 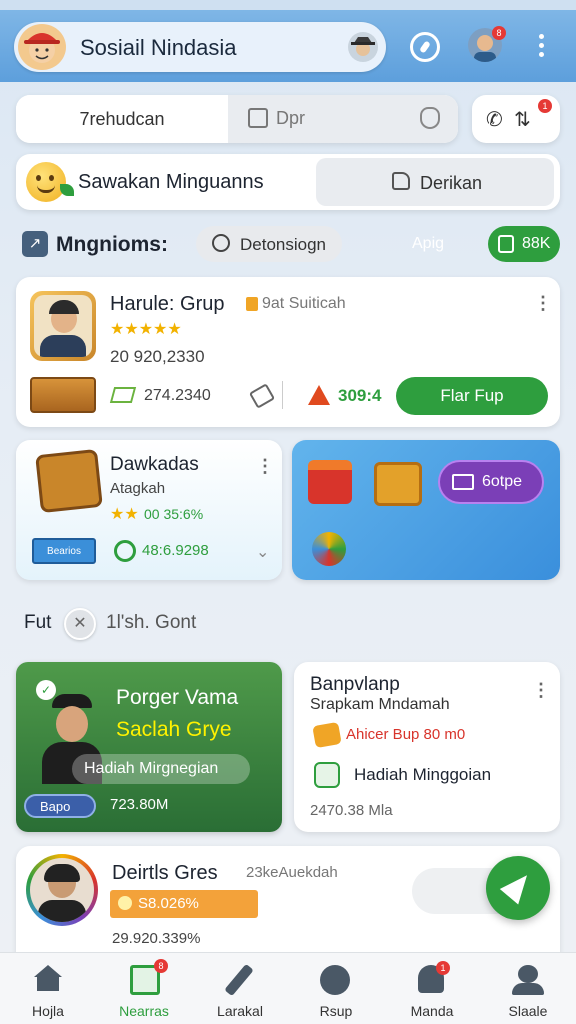 What do you see at coordinates (283, 244) in the screenshot?
I see `filter-chip-label: Detonsiogn` at bounding box center [283, 244].